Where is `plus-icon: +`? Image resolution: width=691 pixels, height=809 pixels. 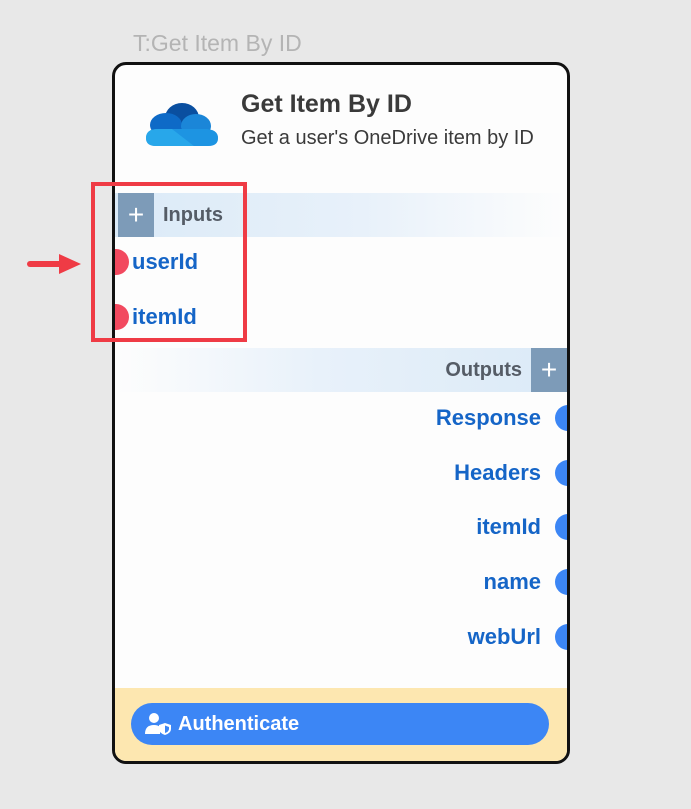
plus-icon: + is located at coordinates (549, 369).